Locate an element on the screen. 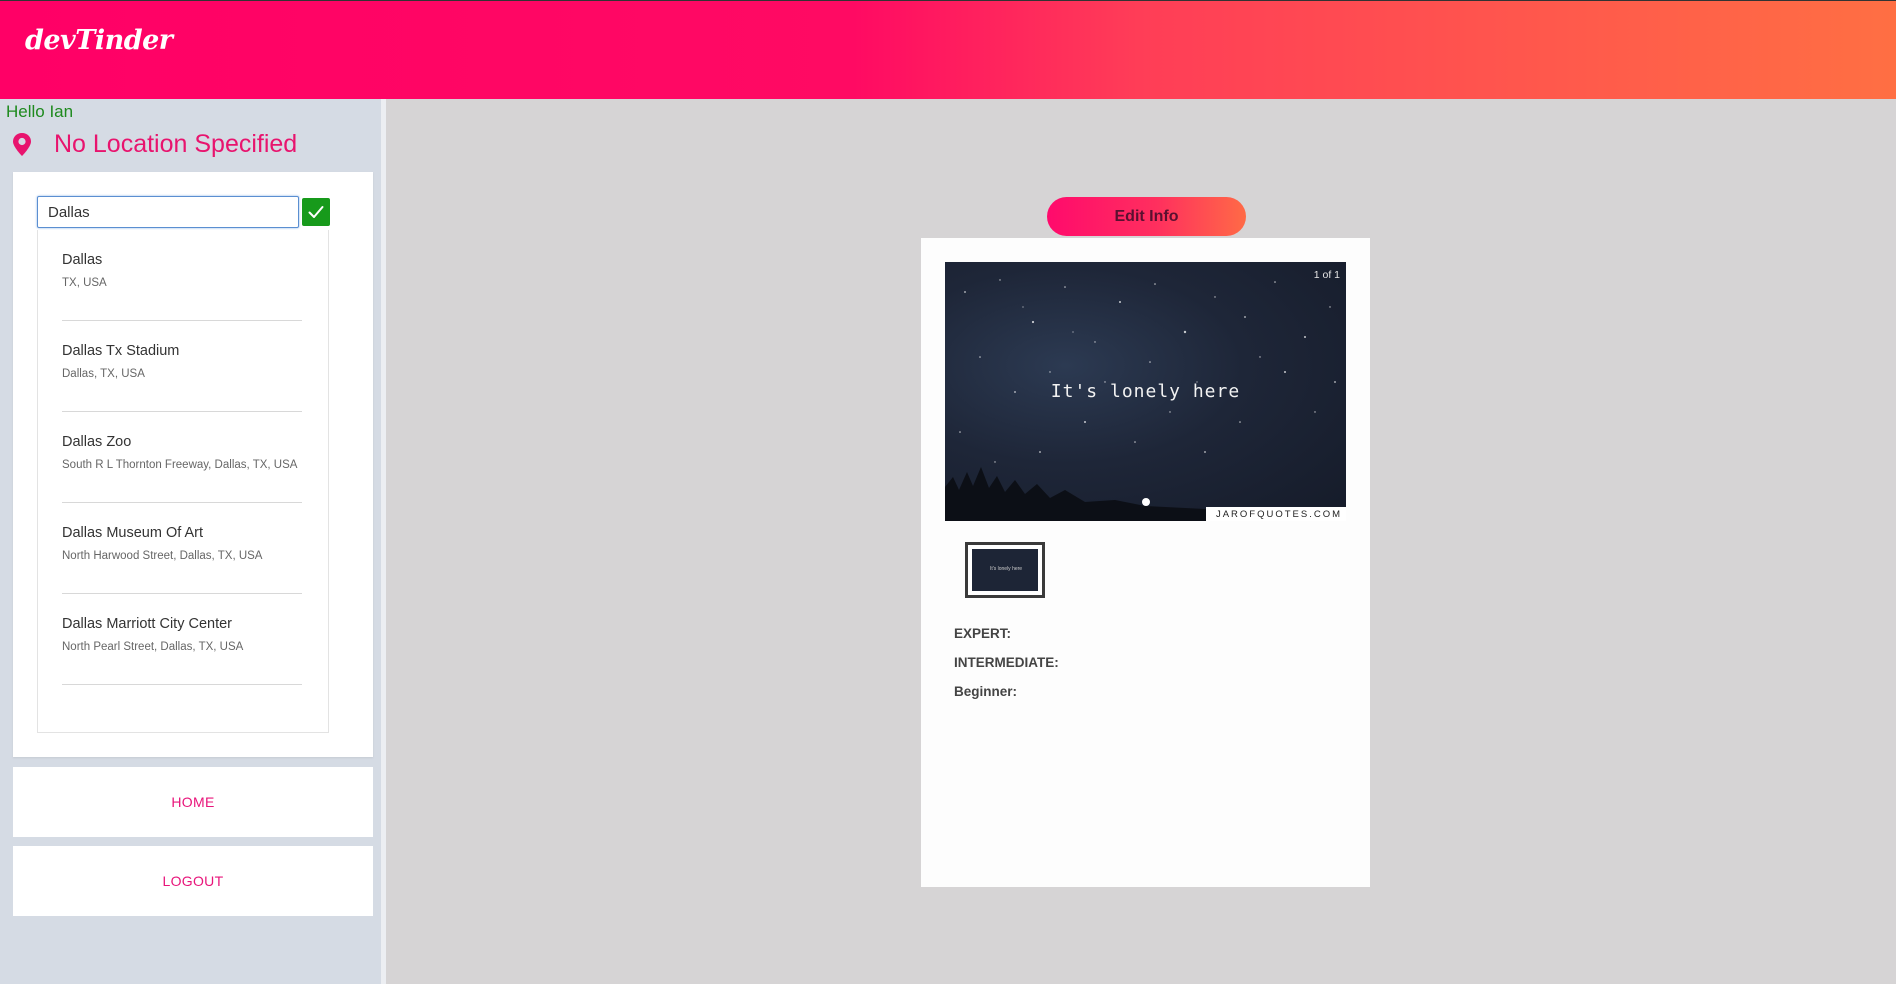  app-logo: devTinder is located at coordinates (99, 40).